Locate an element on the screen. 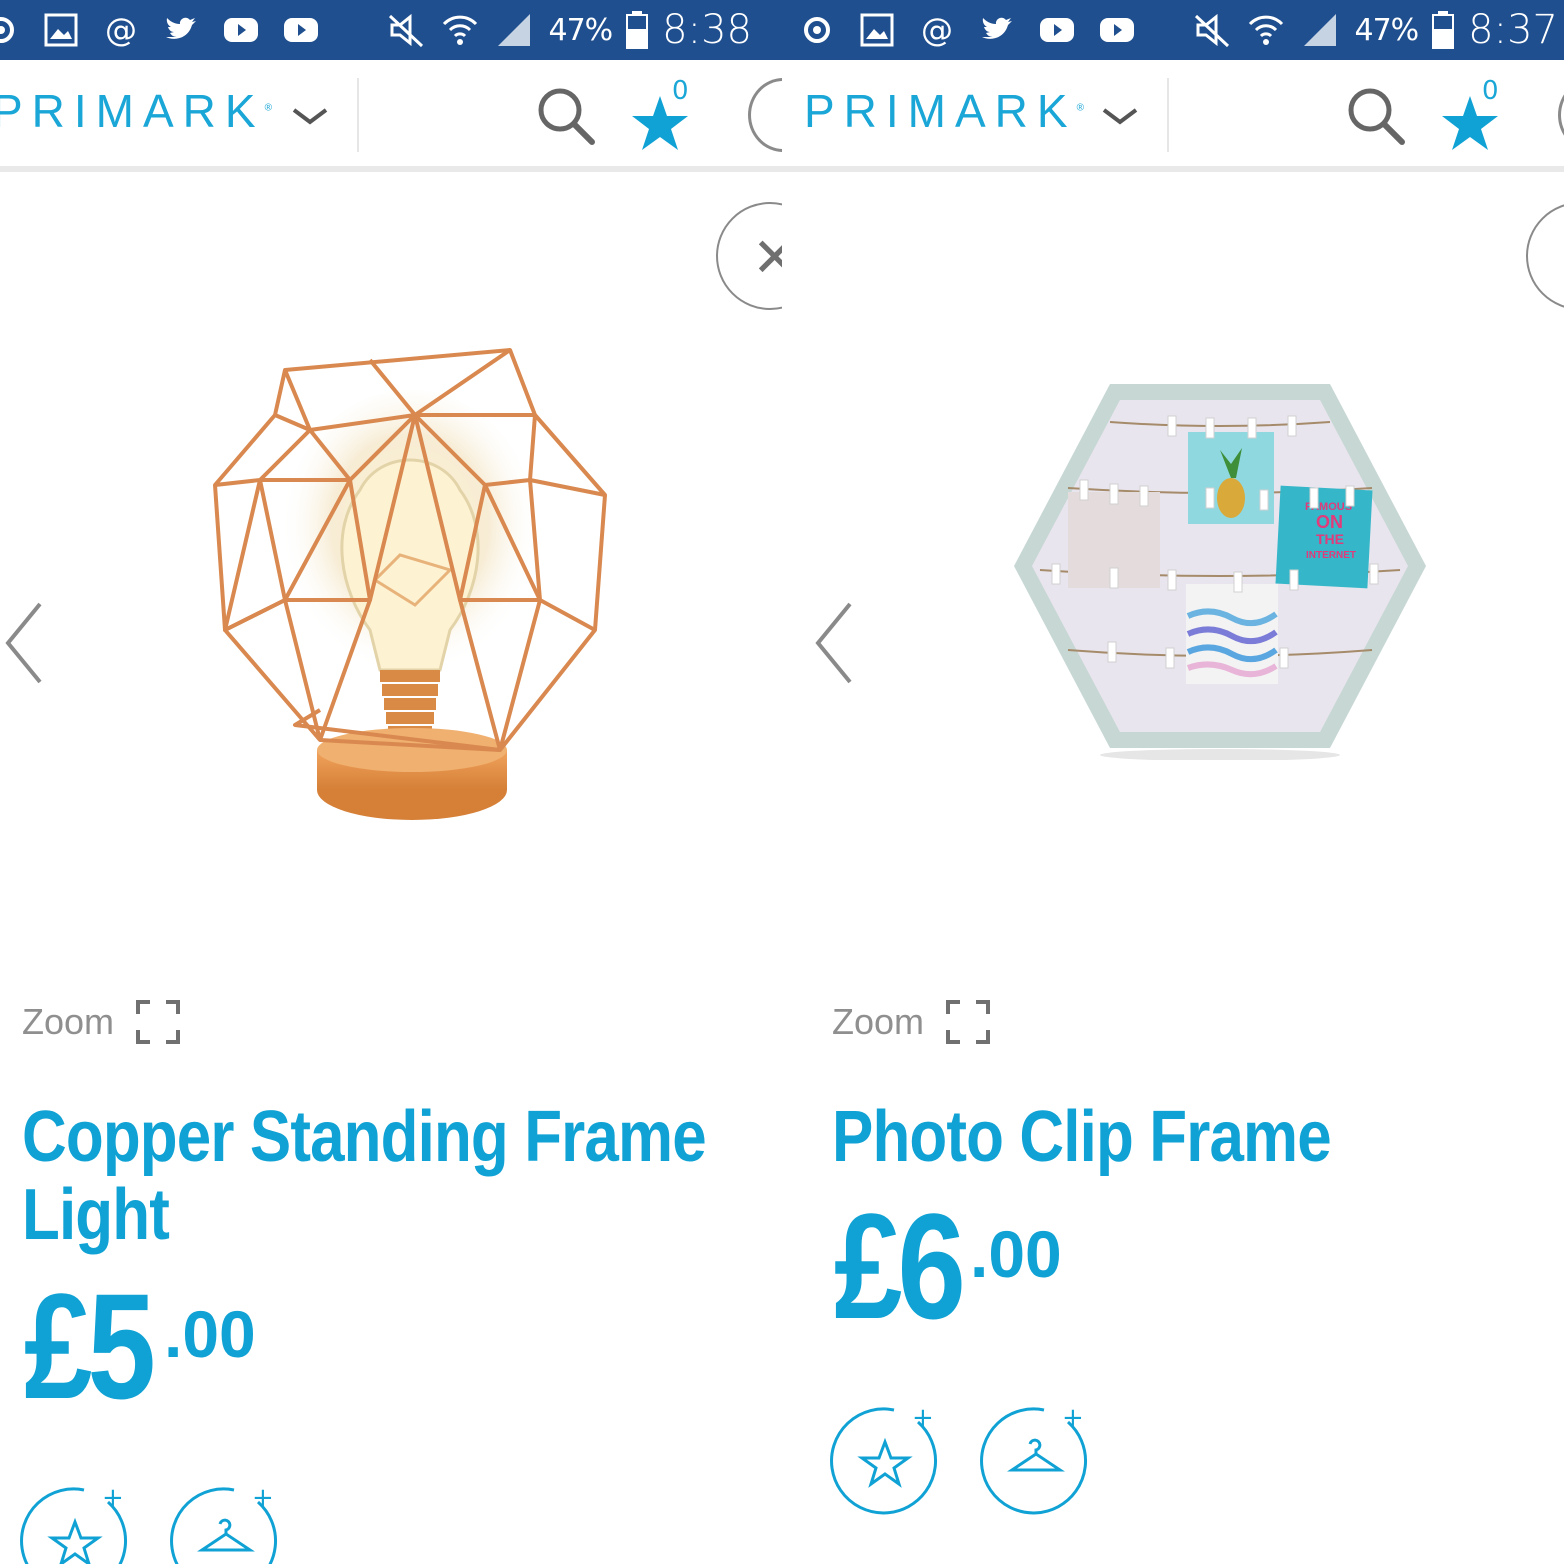  status-right: 47% 8:37 is located at coordinates (1375, 30).